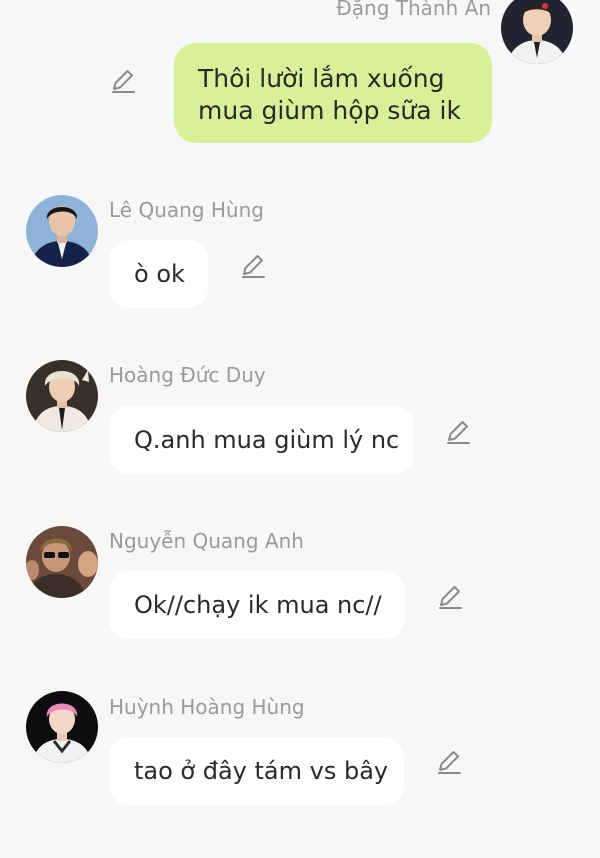 This screenshot has width=600, height=858. What do you see at coordinates (206, 541) in the screenshot?
I see `sender-name: Nguyễn Quang Anh` at bounding box center [206, 541].